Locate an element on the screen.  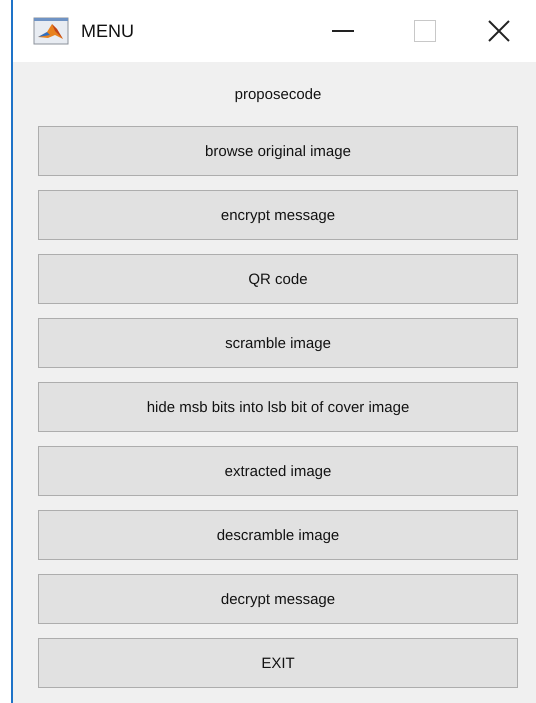
menu-button: decrypt message is located at coordinates (278, 599).